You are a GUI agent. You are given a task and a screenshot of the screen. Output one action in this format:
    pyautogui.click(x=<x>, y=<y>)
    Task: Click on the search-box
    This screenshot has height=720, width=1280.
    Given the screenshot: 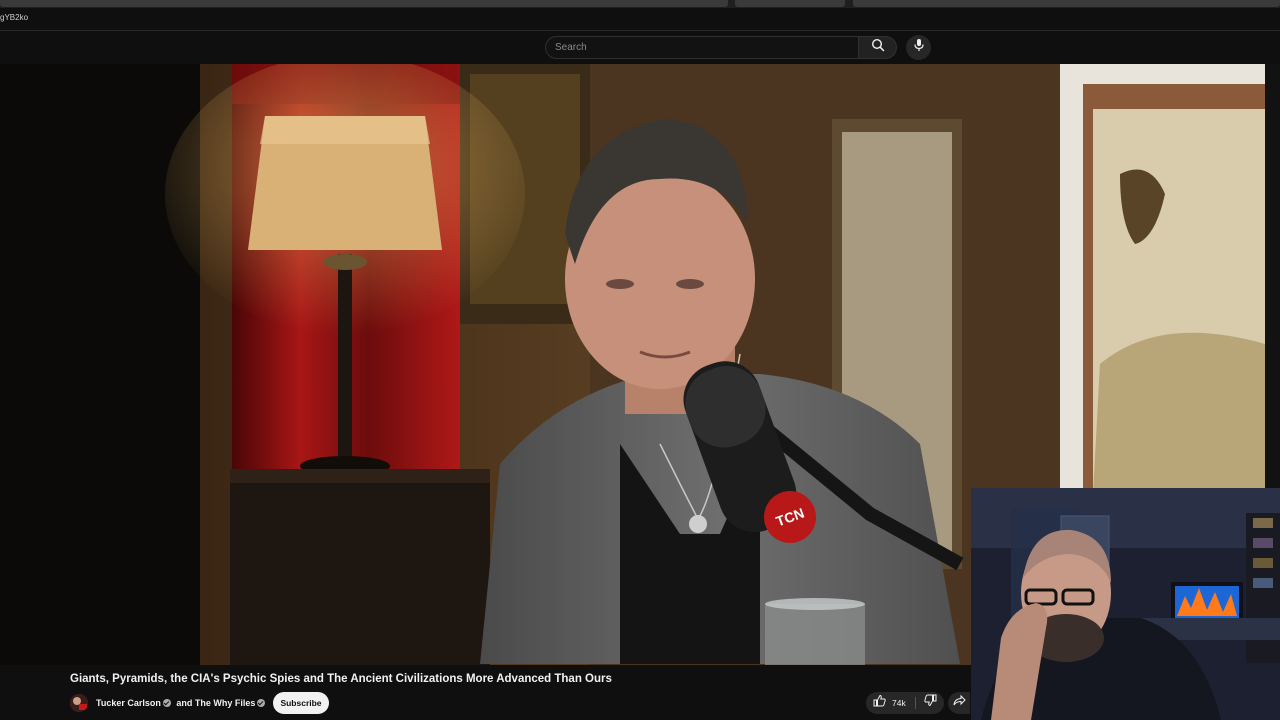 What is the action you would take?
    pyautogui.click(x=702, y=47)
    